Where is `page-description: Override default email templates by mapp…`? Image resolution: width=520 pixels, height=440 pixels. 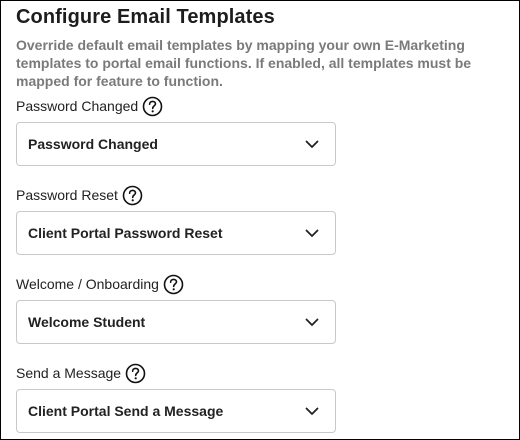
page-description: Override default email templates by mapp… is located at coordinates (244, 63).